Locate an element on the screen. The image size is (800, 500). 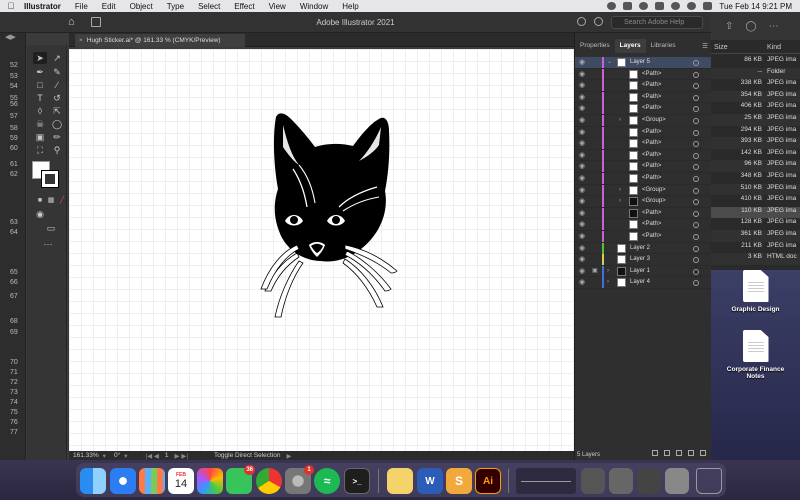
finder-row: 348 KB JPEG ima is located at coordinates (755, 178).